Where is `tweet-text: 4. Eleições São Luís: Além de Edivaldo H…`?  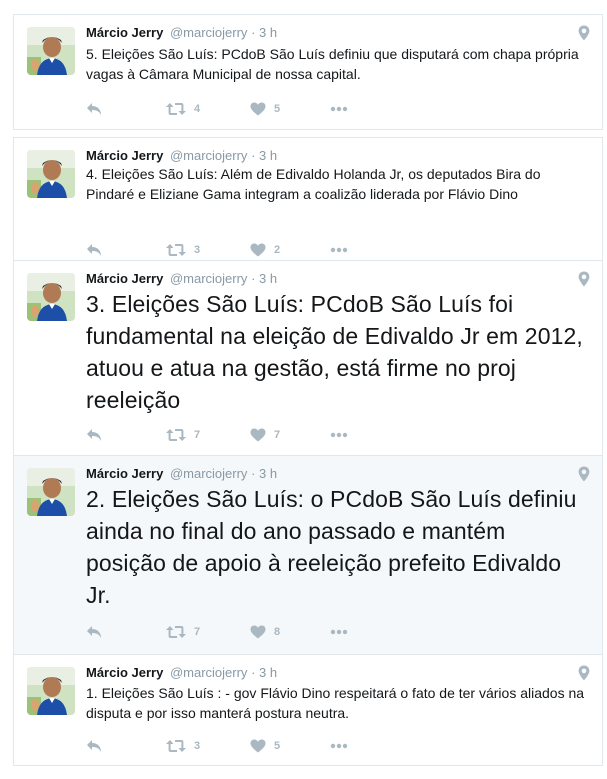 tweet-text: 4. Eleições São Luís: Além de Edivaldo H… is located at coordinates (313, 184).